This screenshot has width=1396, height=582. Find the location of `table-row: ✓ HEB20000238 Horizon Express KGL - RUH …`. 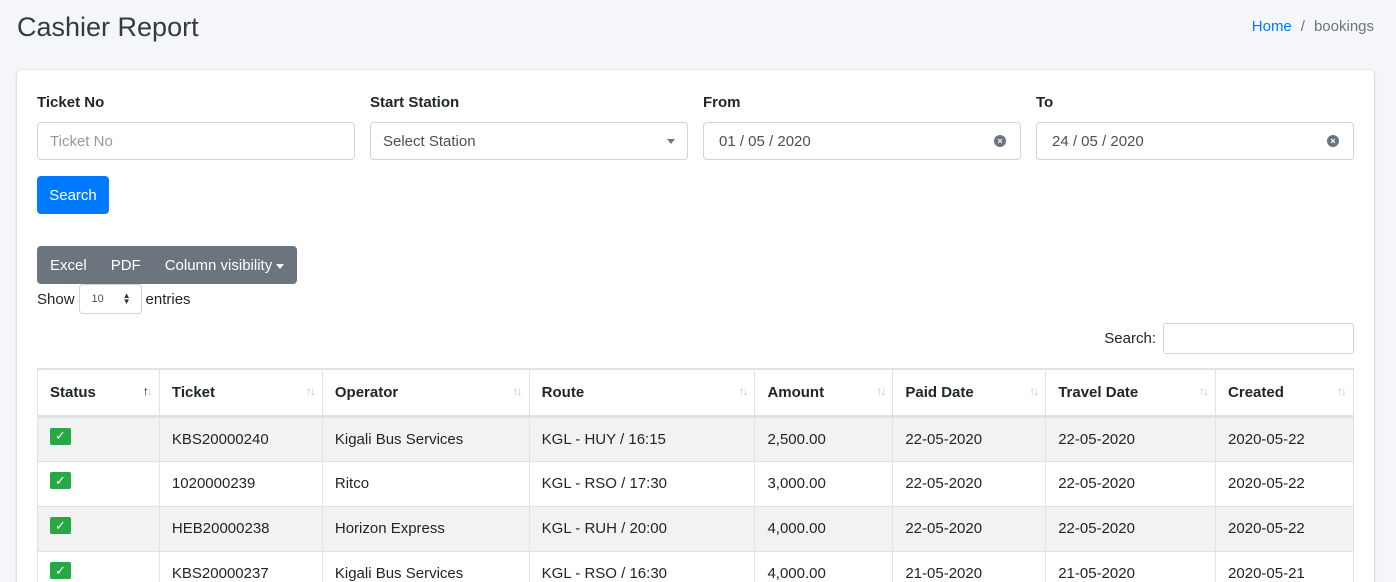

table-row: ✓ HEB20000238 Horizon Express KGL - RUH … is located at coordinates (695, 528).